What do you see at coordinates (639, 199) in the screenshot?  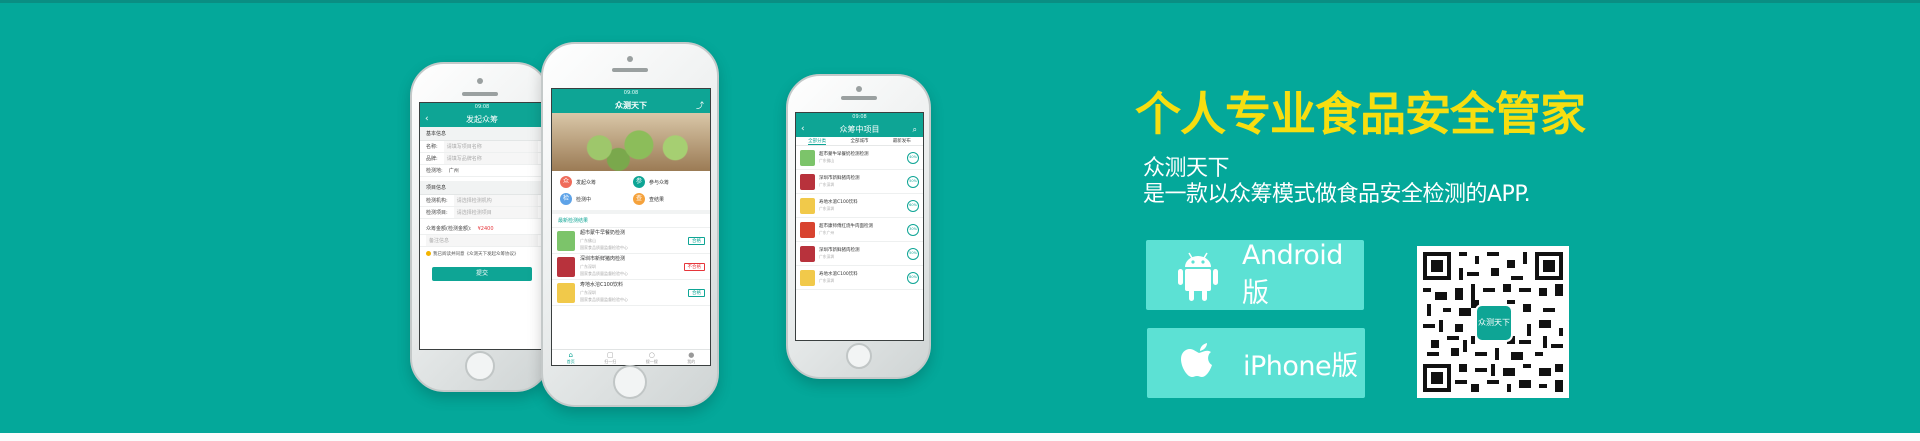 I see `results-icon: 查` at bounding box center [639, 199].